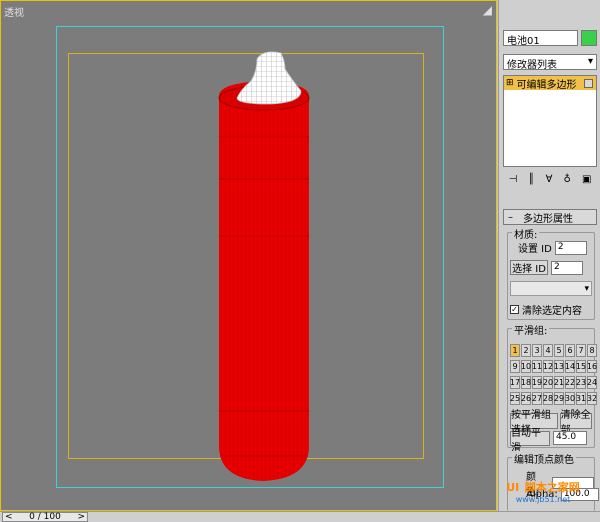 Image resolution: width=600 pixels, height=522 pixels. I want to click on smoothing-group-button: 1, so click(515, 350).